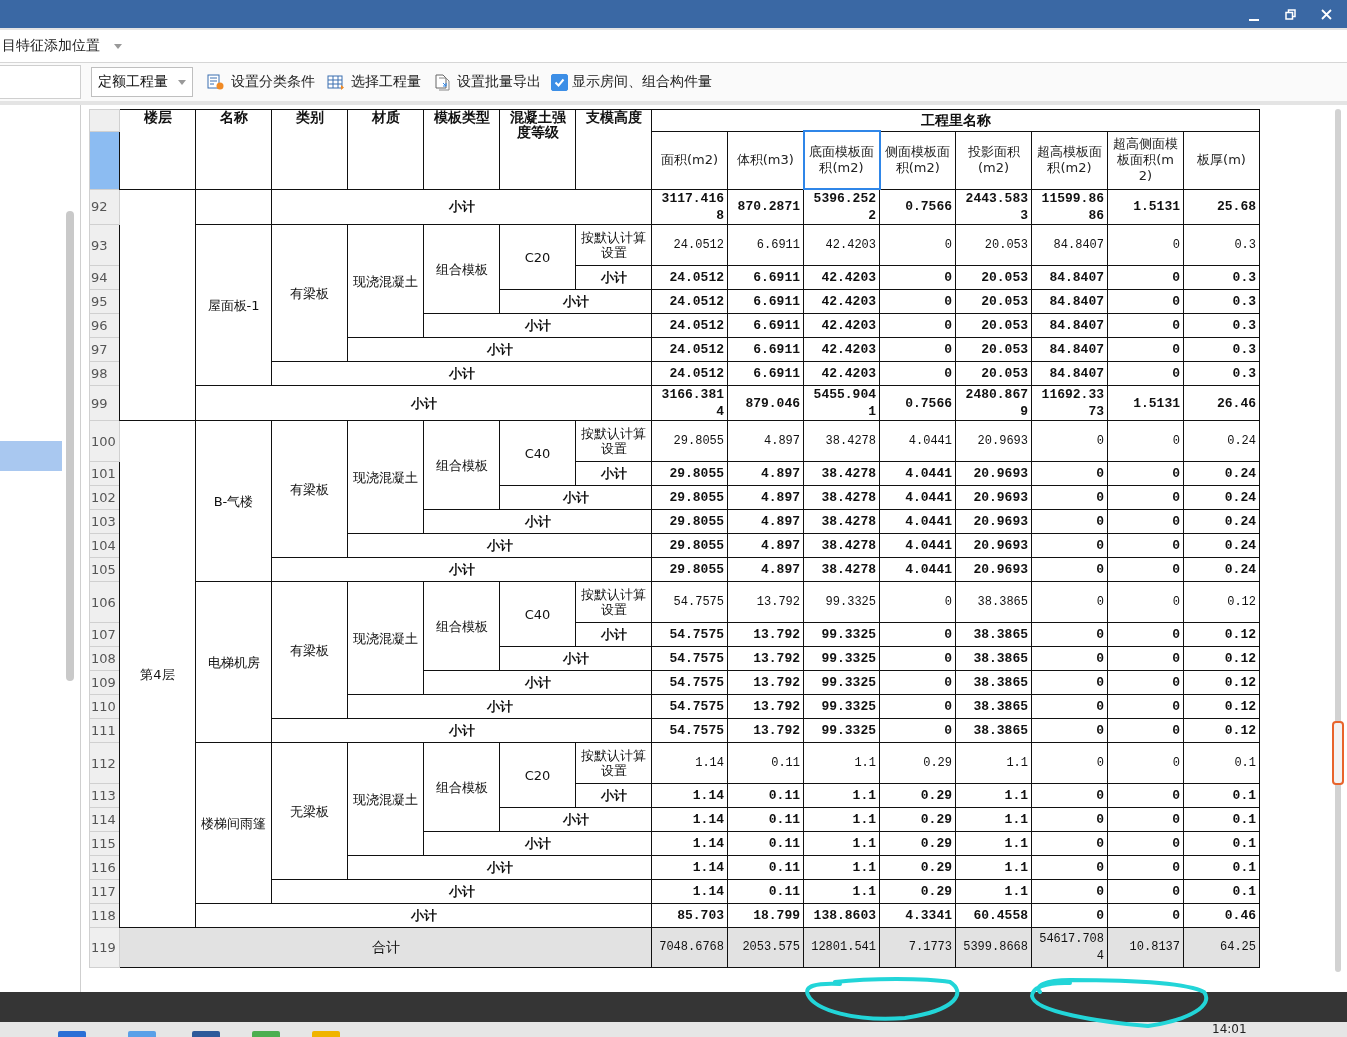  What do you see at coordinates (917, 160) in the screenshot?
I see `column-header: 侧面模板面积(m2)` at bounding box center [917, 160].